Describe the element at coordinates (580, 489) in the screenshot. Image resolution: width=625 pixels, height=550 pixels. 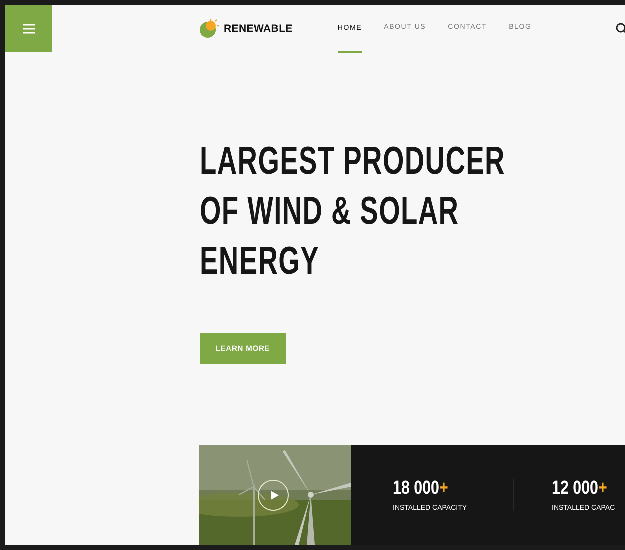
I see `stat-value: 12 000+` at that location.